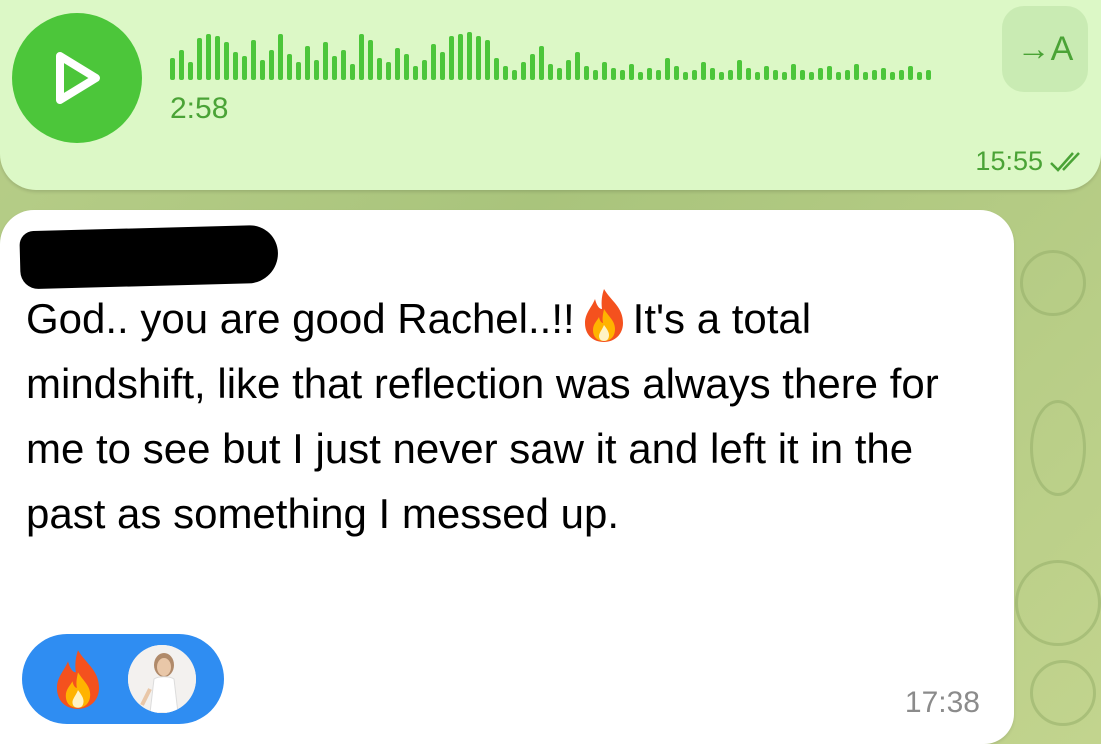 The height and width of the screenshot is (744, 1101). I want to click on message-text-part: God.. you are good Rachel..!!, so click(300, 318).